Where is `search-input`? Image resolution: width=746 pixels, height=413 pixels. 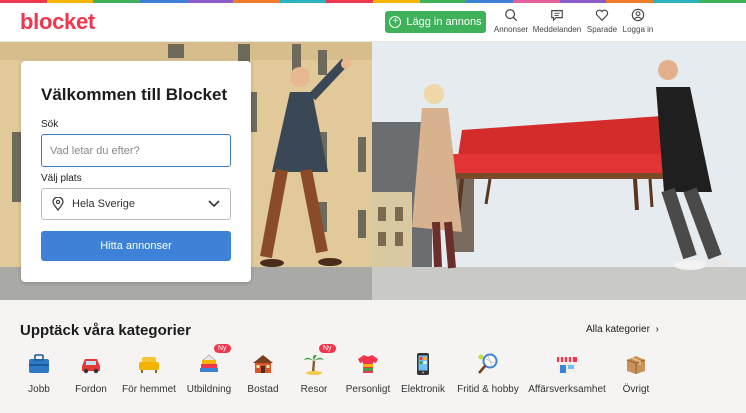 search-input is located at coordinates (136, 150).